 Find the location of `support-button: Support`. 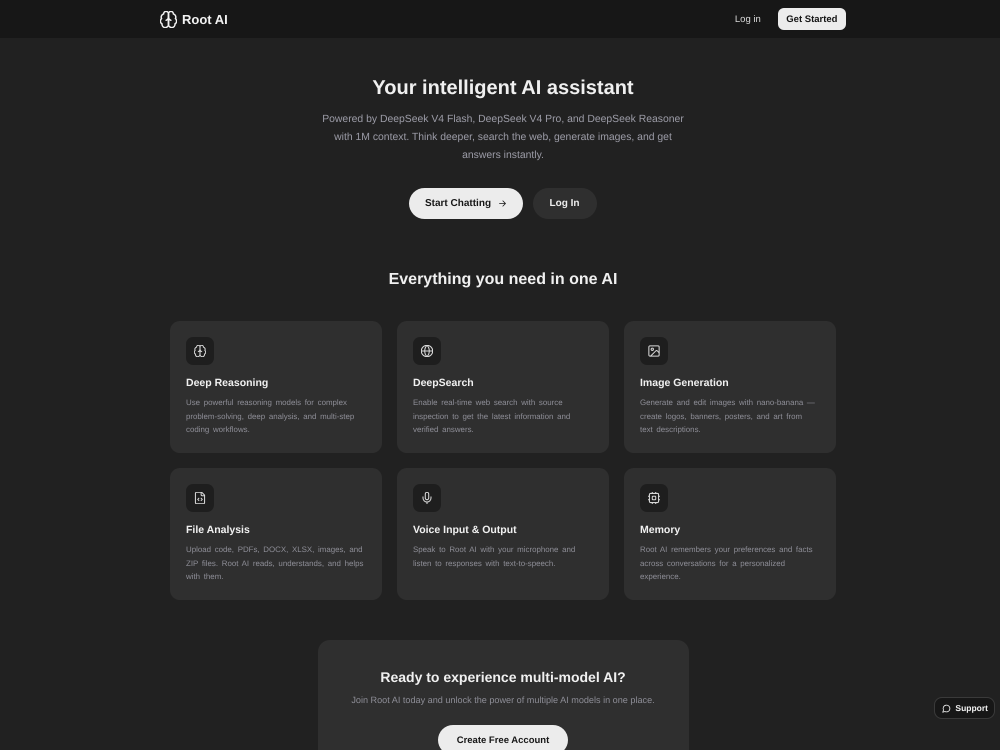

support-button: Support is located at coordinates (964, 708).